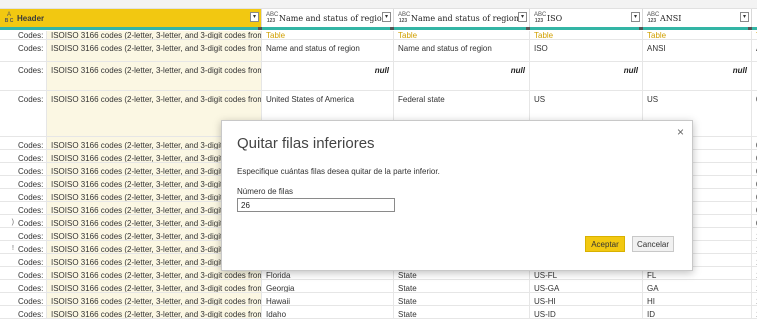  What do you see at coordinates (328, 312) in the screenshot?
I see `table-cell: Idaho` at bounding box center [328, 312].